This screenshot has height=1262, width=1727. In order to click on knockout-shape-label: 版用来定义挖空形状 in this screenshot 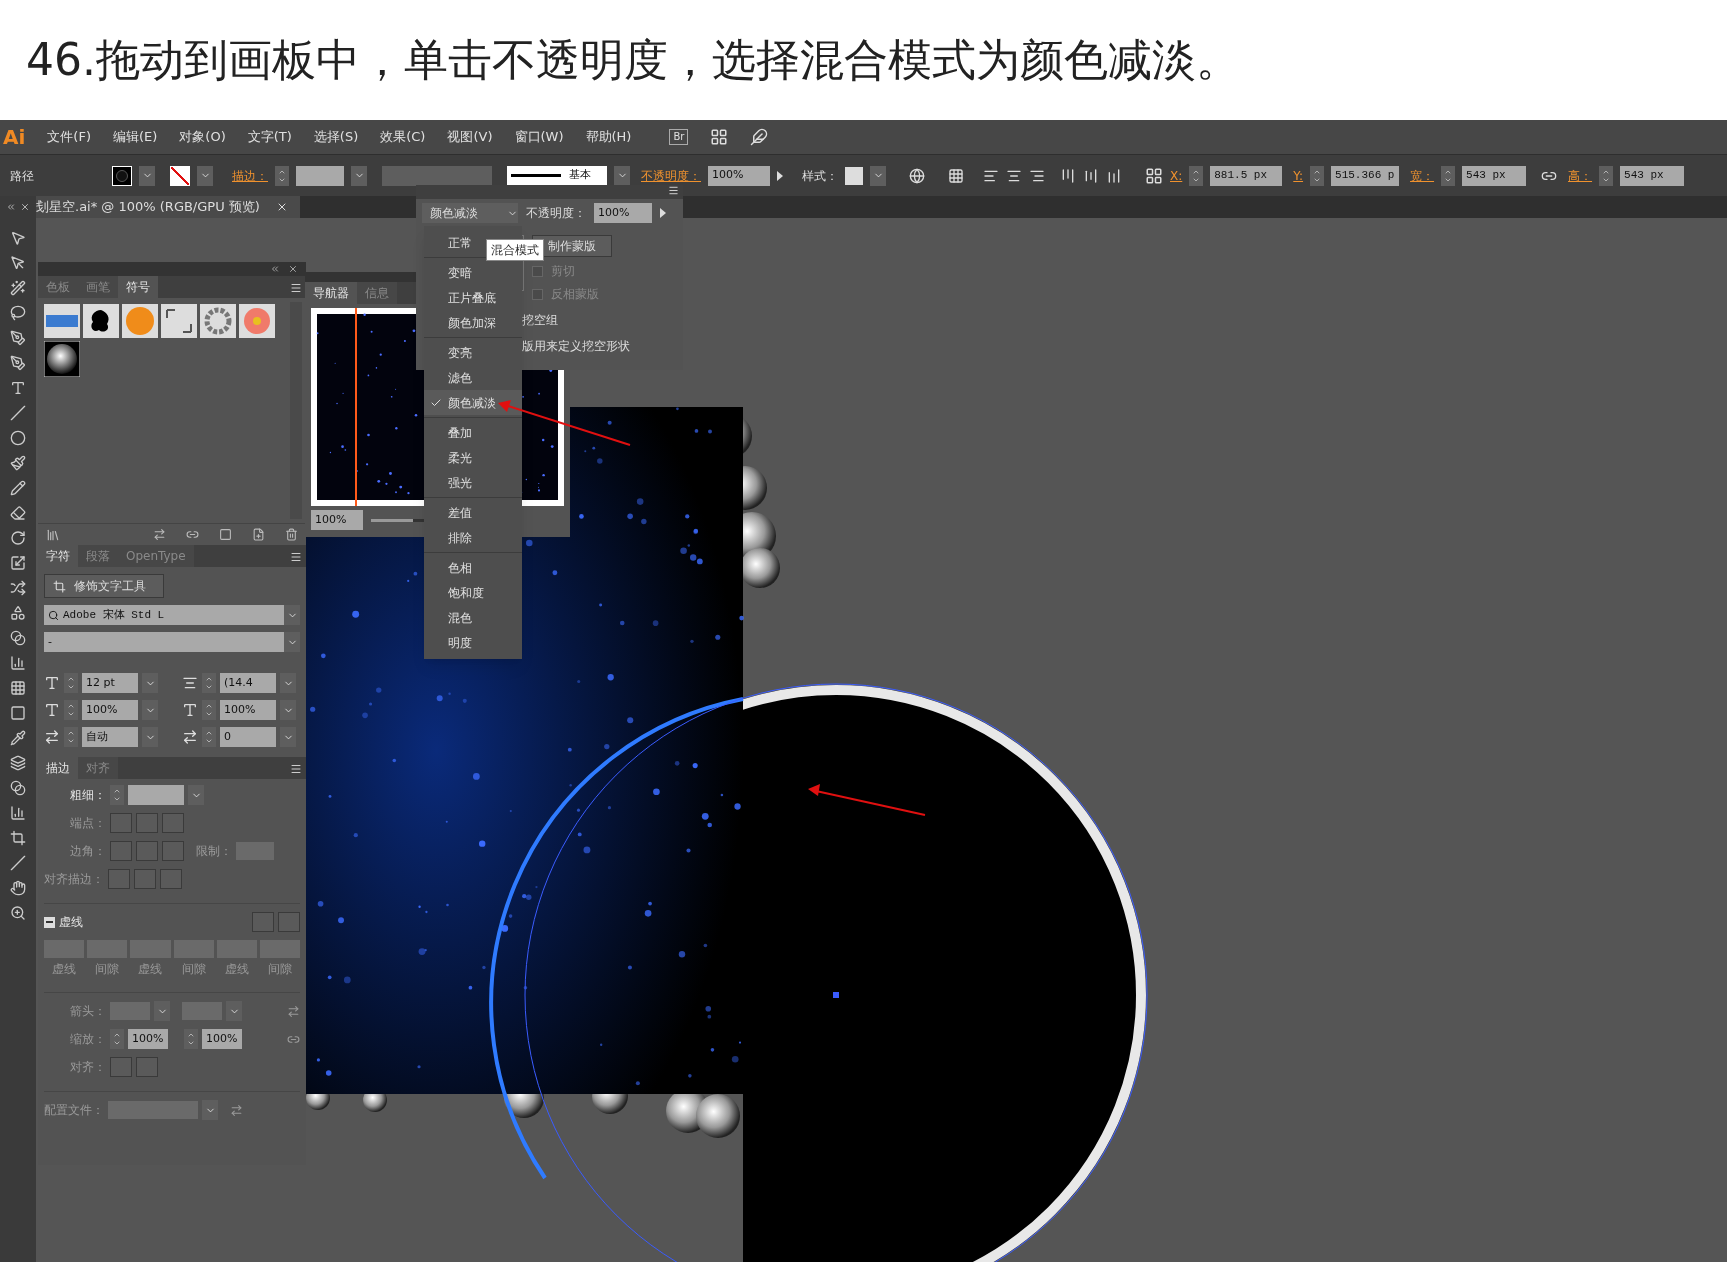, I will do `click(576, 346)`.